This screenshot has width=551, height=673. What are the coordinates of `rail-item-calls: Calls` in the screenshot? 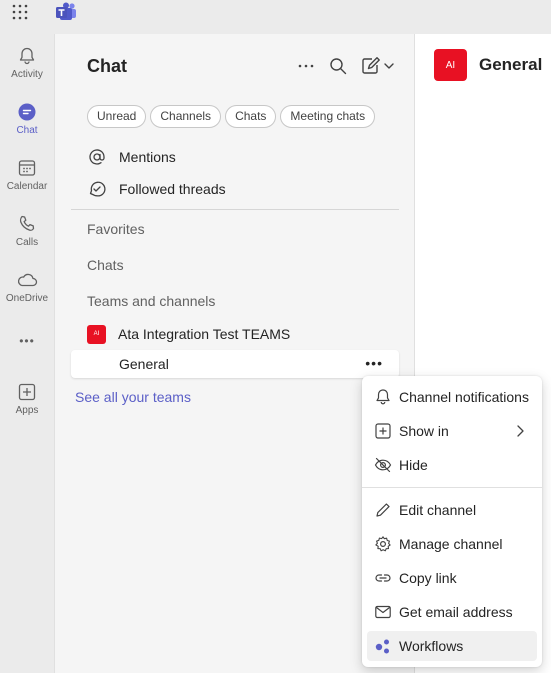 It's located at (27, 231).